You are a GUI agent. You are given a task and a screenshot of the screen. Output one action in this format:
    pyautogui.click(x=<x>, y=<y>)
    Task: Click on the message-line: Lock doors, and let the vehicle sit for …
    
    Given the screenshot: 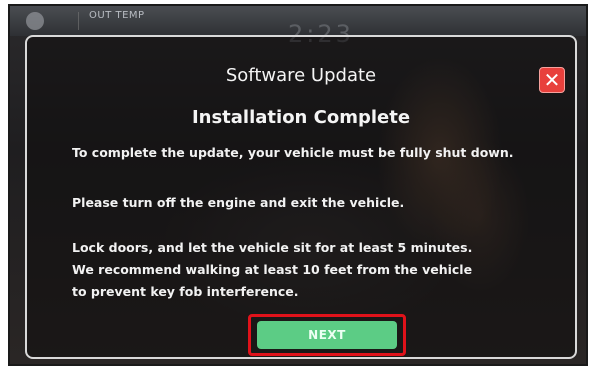 What is the action you would take?
    pyautogui.click(x=272, y=247)
    